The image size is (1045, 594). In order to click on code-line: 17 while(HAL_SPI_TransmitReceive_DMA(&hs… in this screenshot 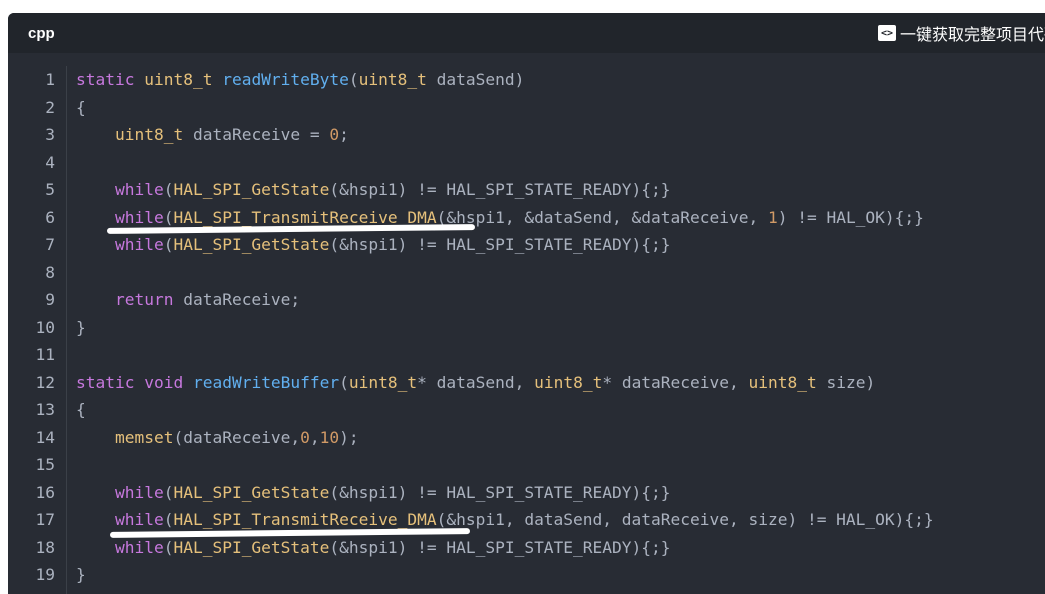, I will do `click(526, 520)`.